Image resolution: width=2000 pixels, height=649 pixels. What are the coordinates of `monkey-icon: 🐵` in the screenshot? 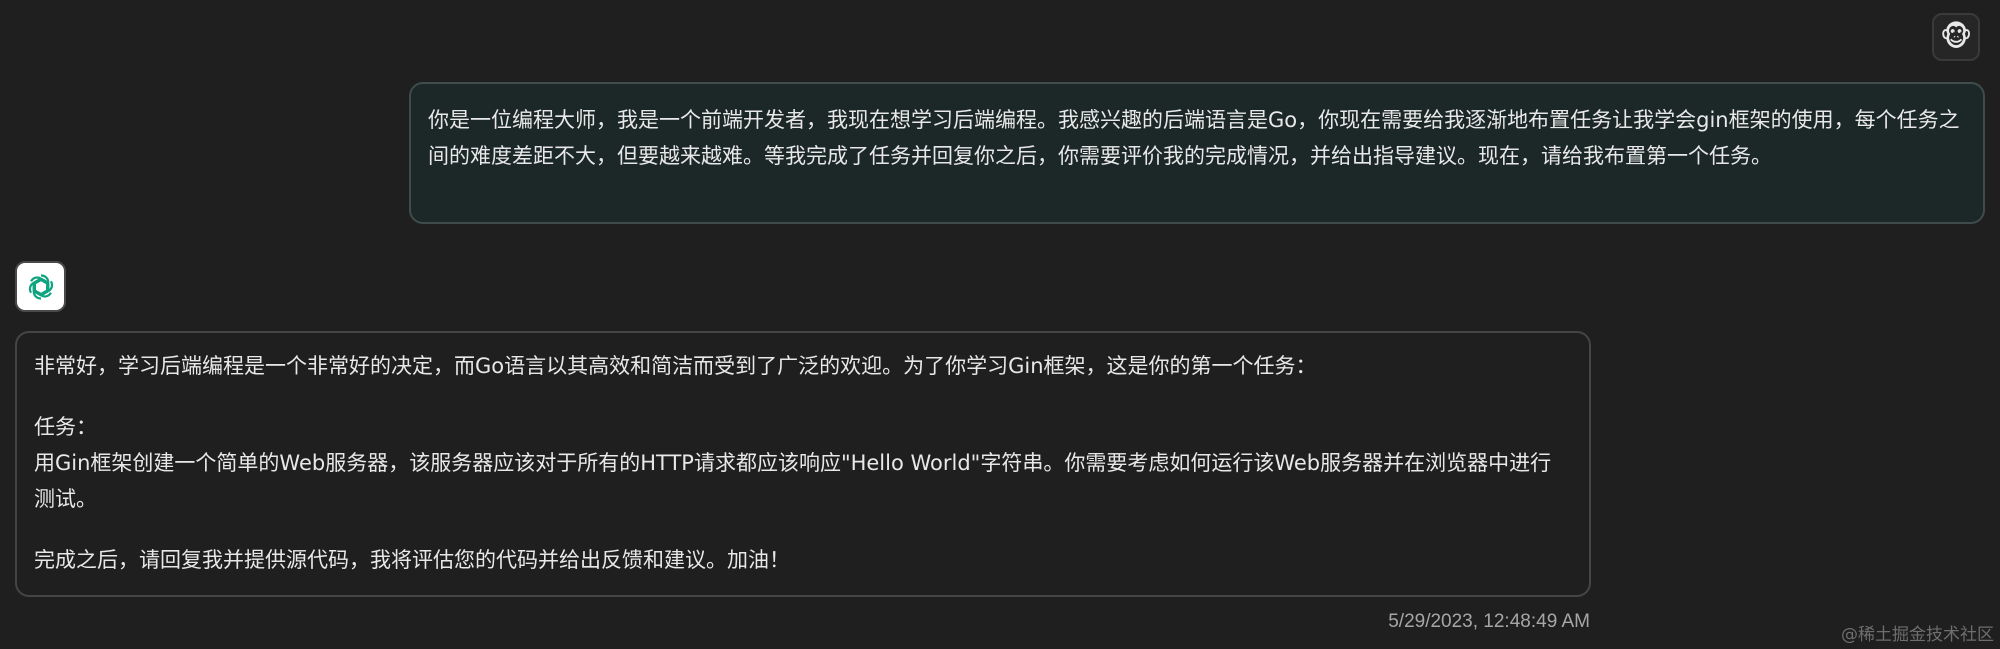 It's located at (1956, 36).